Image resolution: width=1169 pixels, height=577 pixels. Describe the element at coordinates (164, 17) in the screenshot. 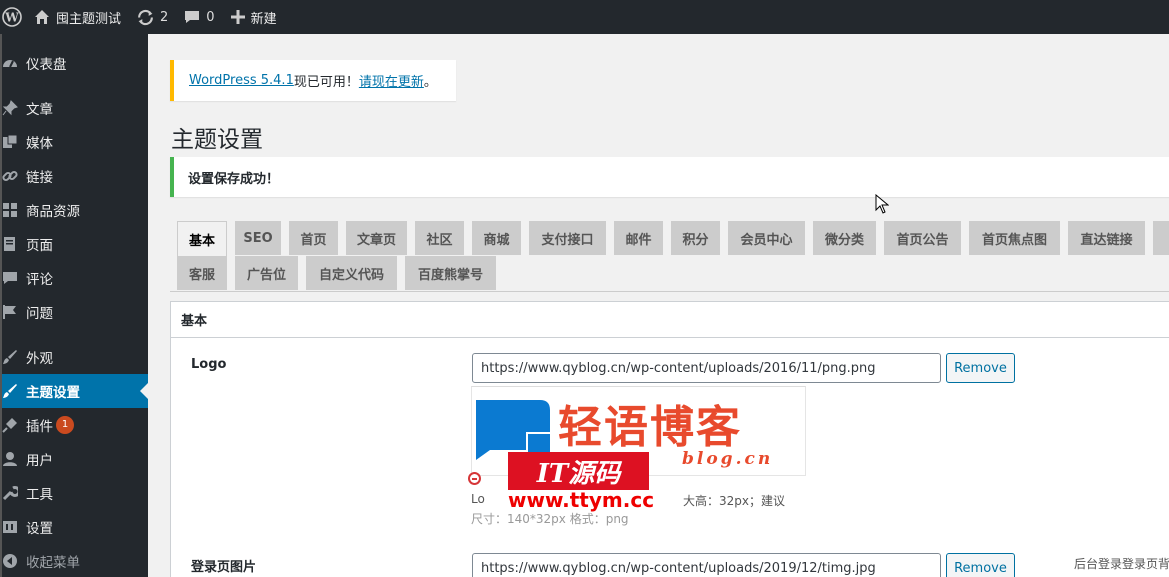

I see `updates-count: 2` at that location.